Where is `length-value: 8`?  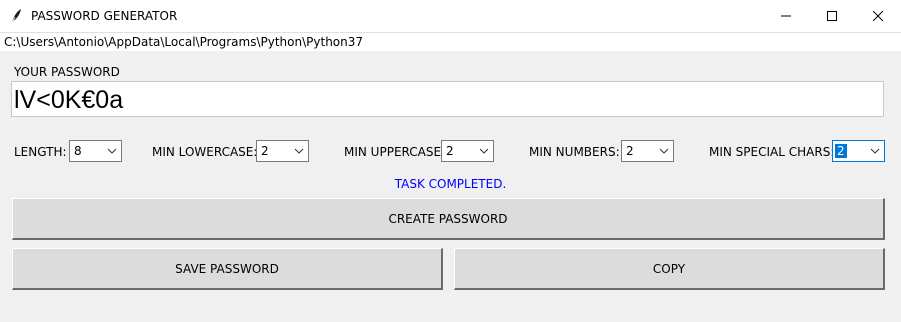
length-value: 8 is located at coordinates (78, 151).